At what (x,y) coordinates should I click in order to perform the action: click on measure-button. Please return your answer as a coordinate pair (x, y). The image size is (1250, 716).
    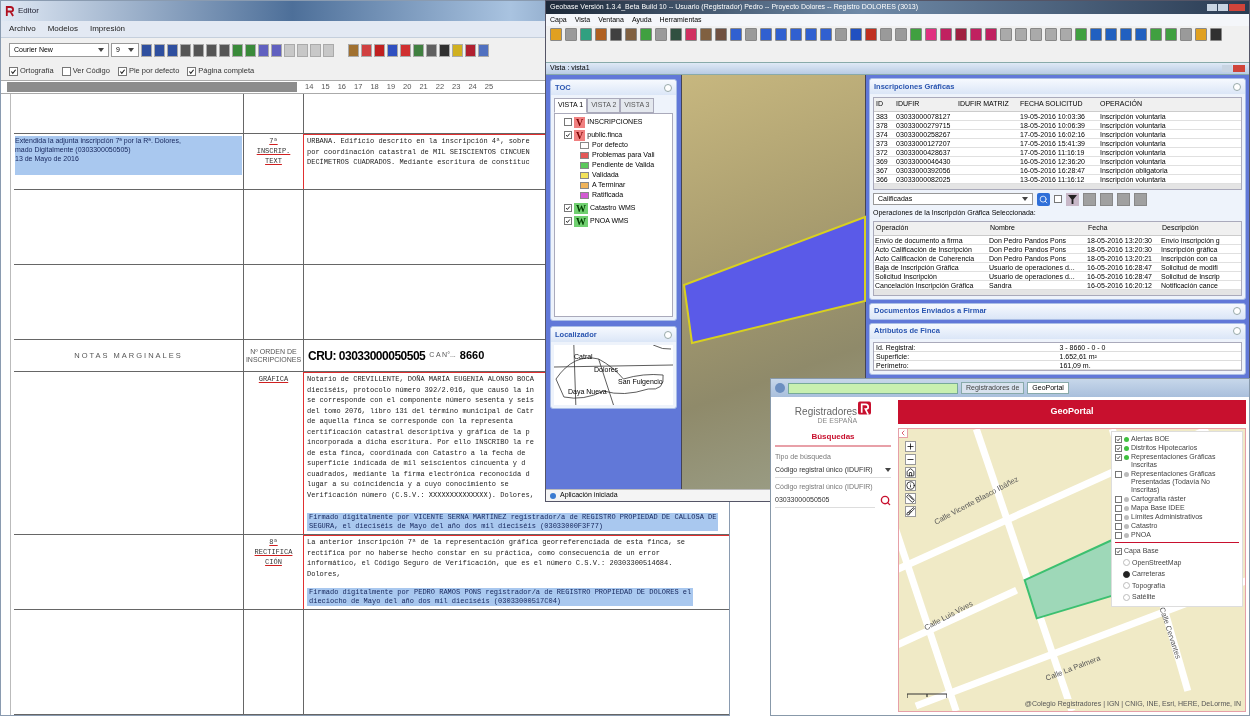
    Looking at the image, I should click on (910, 498).